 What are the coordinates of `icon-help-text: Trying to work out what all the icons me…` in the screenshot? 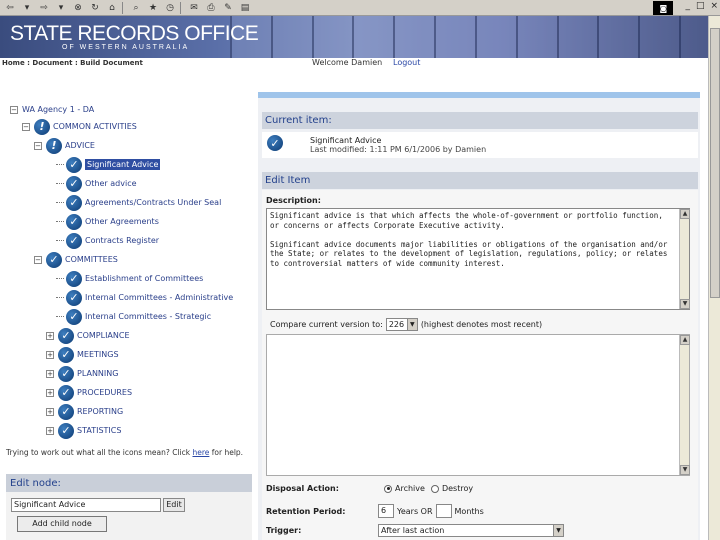 It's located at (128, 452).